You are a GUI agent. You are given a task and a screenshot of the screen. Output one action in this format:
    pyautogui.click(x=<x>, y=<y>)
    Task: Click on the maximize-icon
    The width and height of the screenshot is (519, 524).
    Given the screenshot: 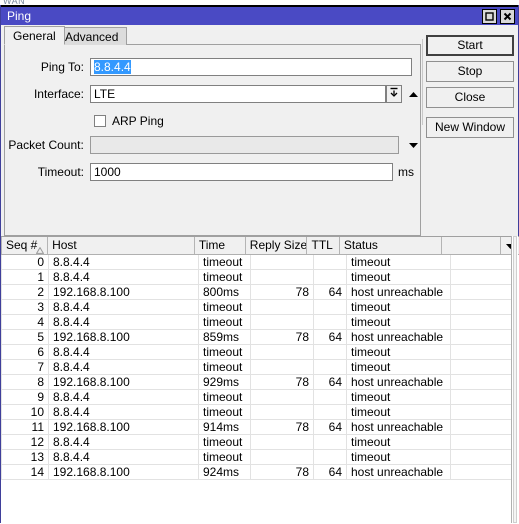 What is the action you would take?
    pyautogui.click(x=489, y=16)
    